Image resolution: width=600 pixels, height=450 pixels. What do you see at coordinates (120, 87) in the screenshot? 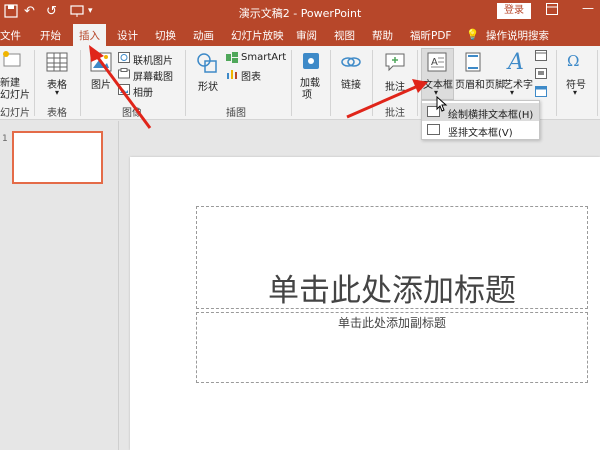
I see `annotation-arrow-to-insert-tab` at bounding box center [120, 87].